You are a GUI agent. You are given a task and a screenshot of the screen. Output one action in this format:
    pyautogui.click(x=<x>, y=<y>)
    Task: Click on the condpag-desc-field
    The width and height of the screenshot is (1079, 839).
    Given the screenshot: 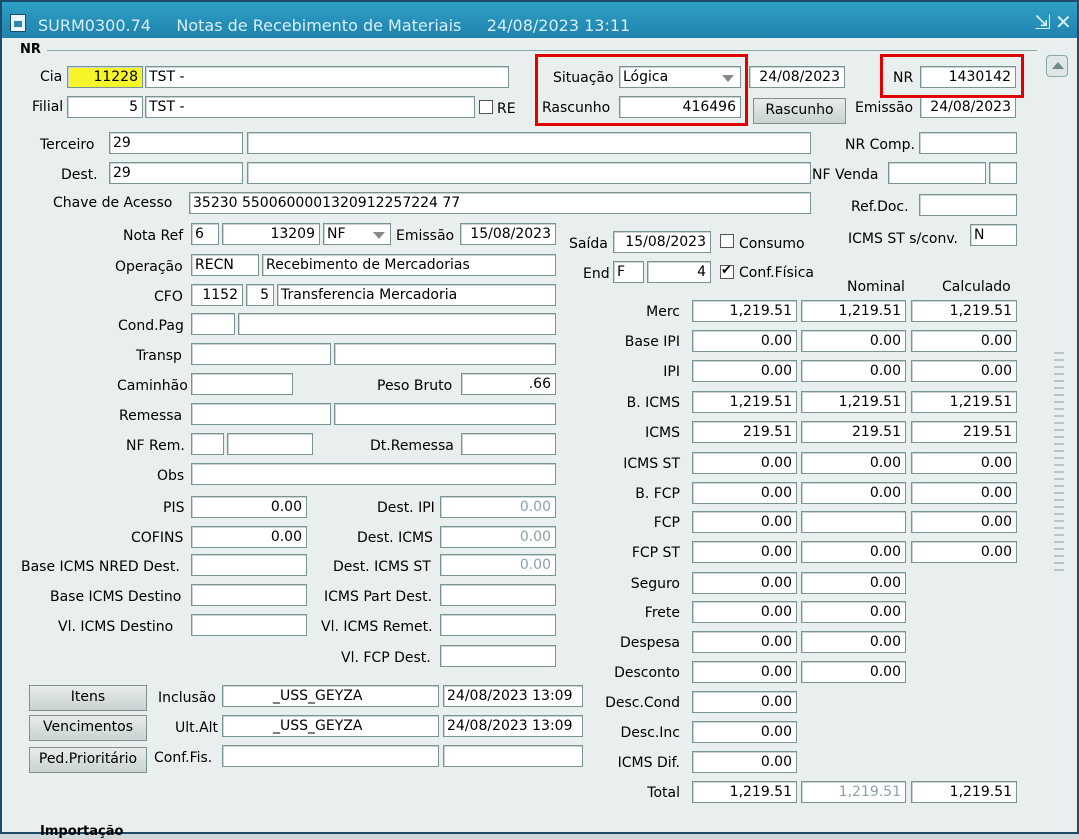 What is the action you would take?
    pyautogui.click(x=397, y=324)
    